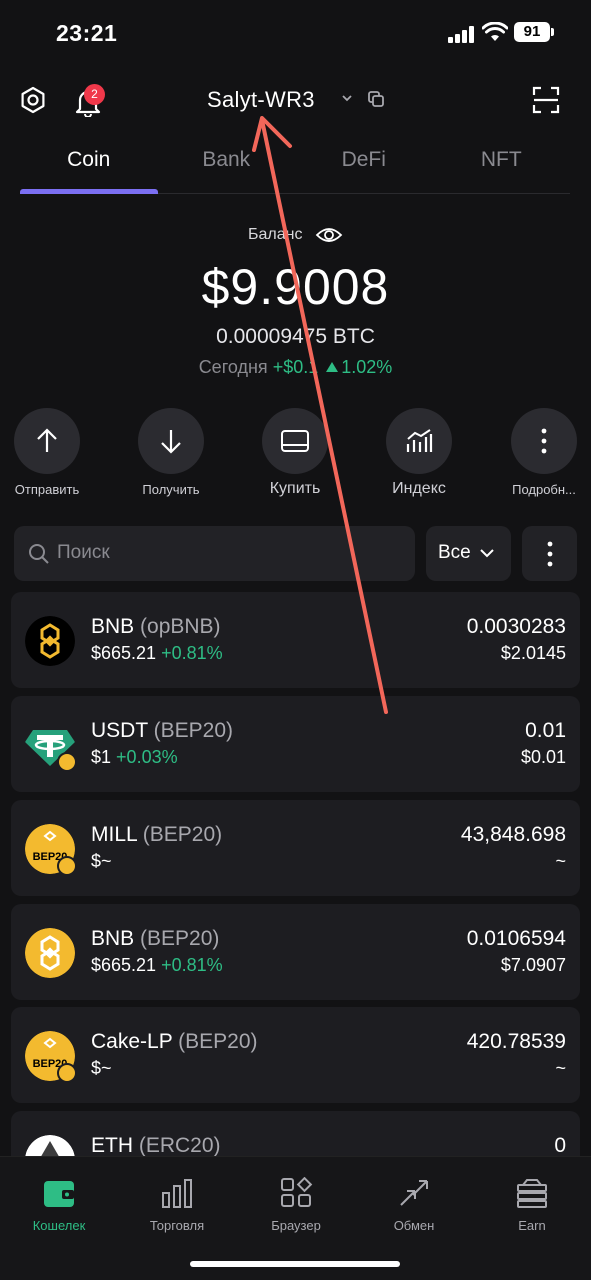 The image size is (591, 1280). I want to click on index-label: Индекс, so click(419, 488).